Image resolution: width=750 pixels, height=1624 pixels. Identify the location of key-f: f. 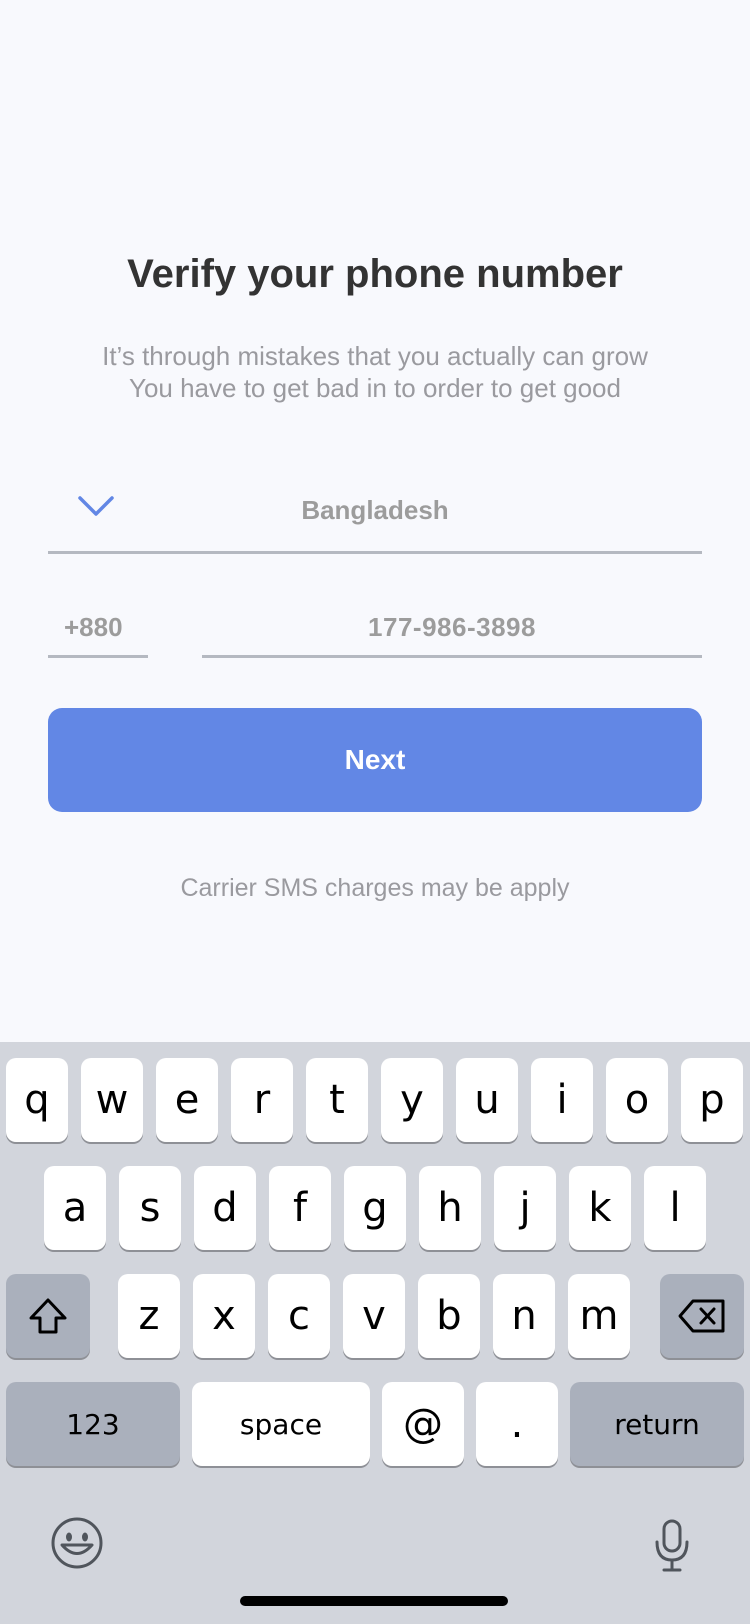
(300, 1208).